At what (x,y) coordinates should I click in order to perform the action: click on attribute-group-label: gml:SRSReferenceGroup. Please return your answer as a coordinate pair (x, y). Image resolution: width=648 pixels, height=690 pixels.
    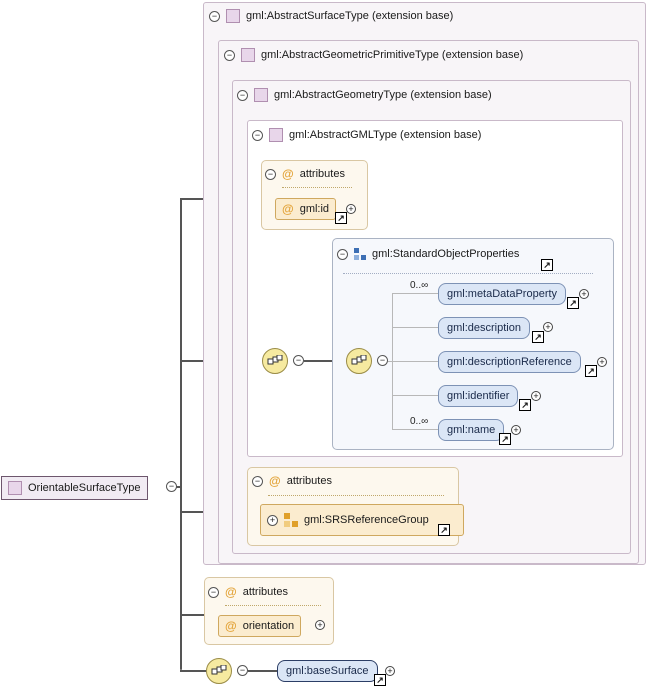
    Looking at the image, I should click on (366, 520).